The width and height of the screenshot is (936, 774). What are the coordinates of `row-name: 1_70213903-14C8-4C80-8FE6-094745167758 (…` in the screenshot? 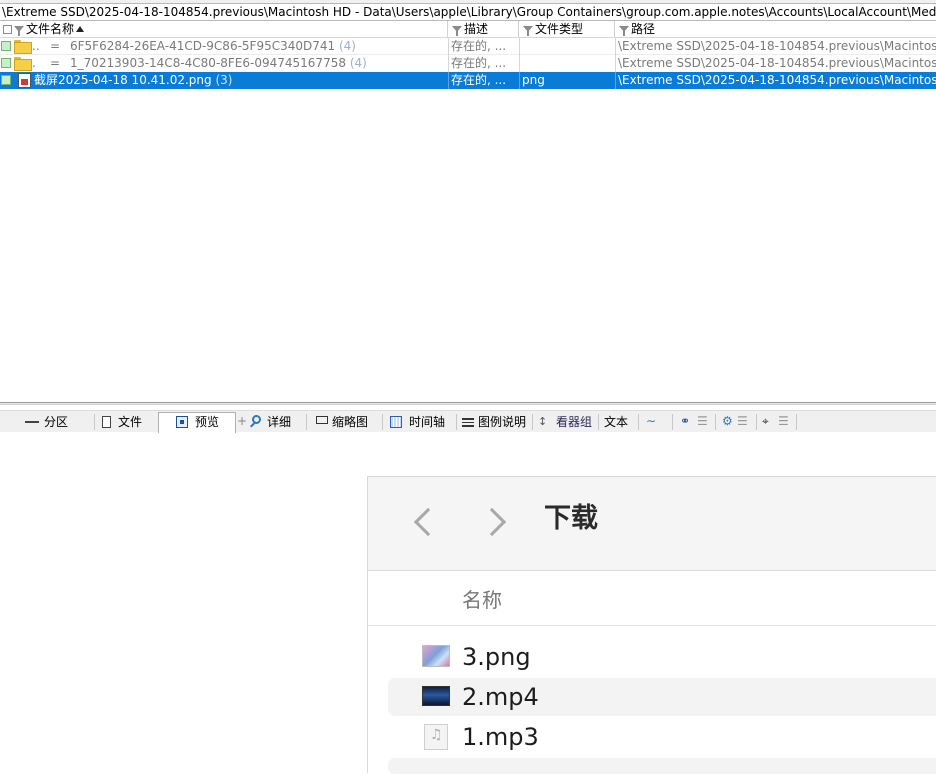 It's located at (218, 63).